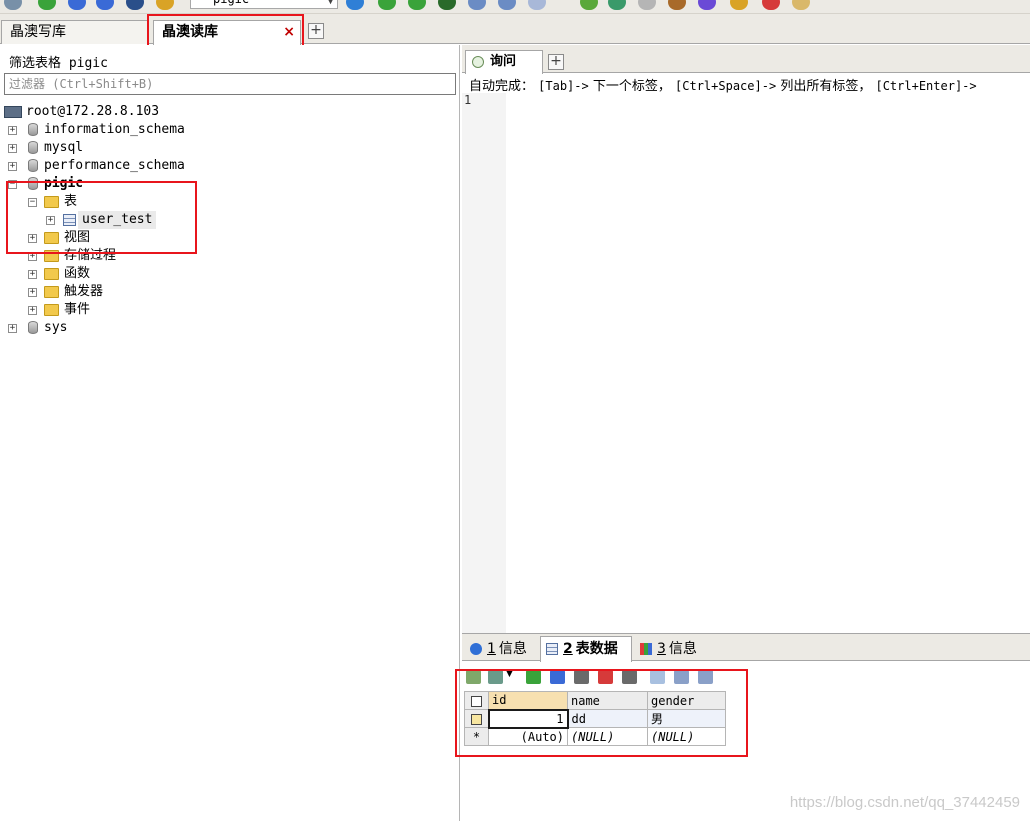 This screenshot has height=821, width=1030. I want to click on tree-table-user-test: + user_test, so click(136, 220).